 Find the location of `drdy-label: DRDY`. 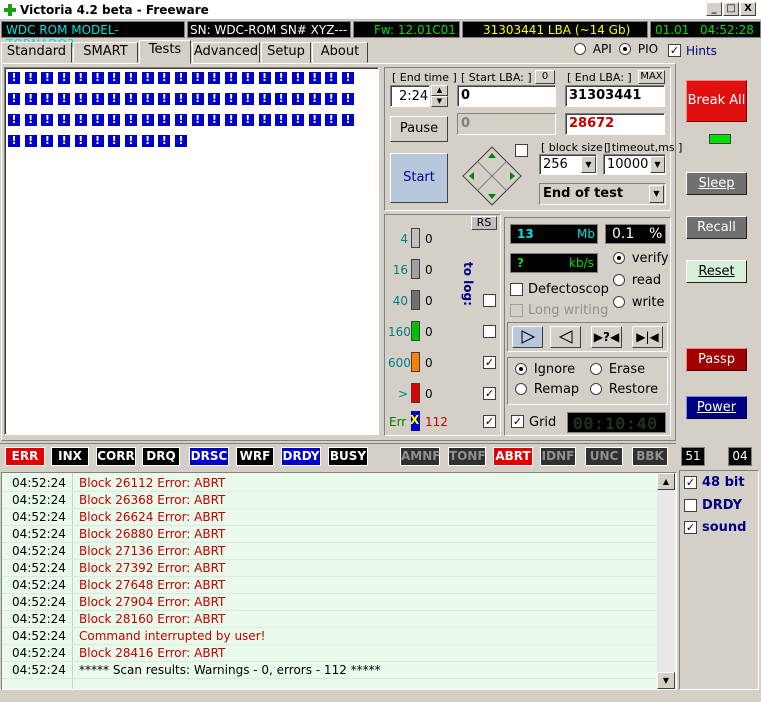

drdy-label: DRDY is located at coordinates (722, 505).